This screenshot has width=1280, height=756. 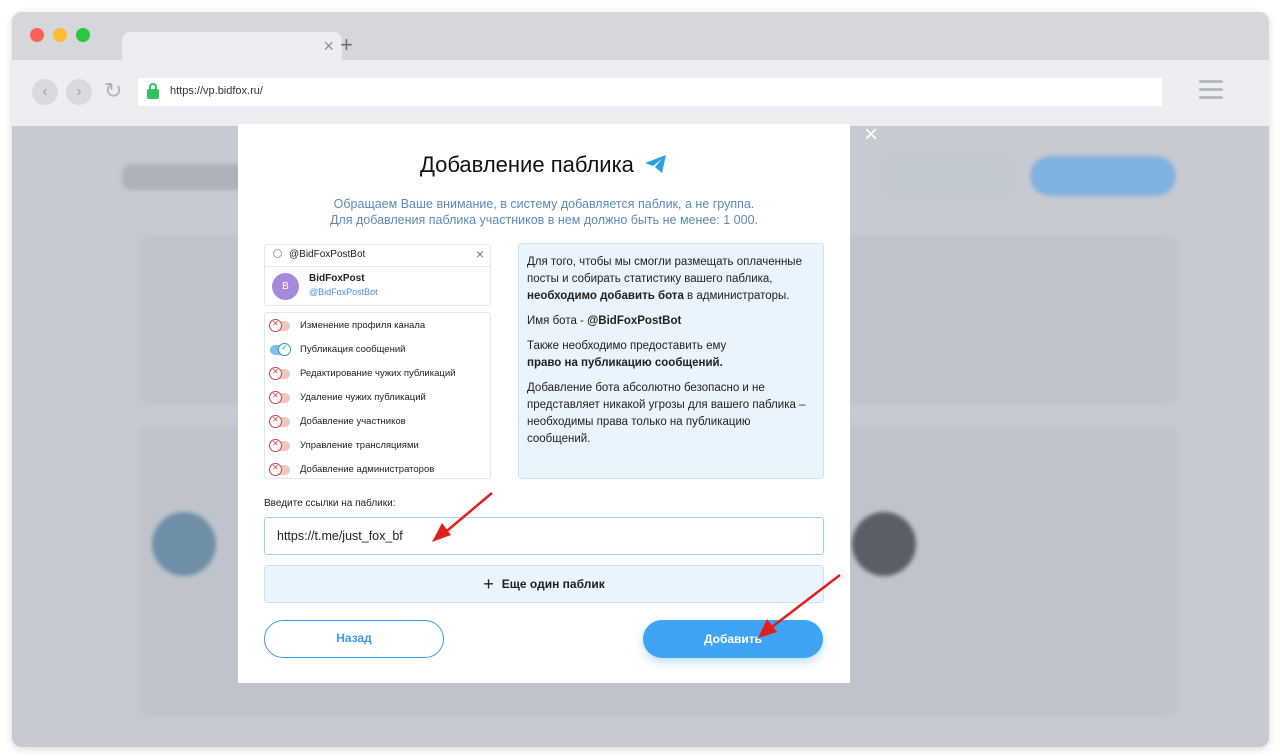 I want to click on permission-label: Добавление администраторов, so click(x=367, y=469).